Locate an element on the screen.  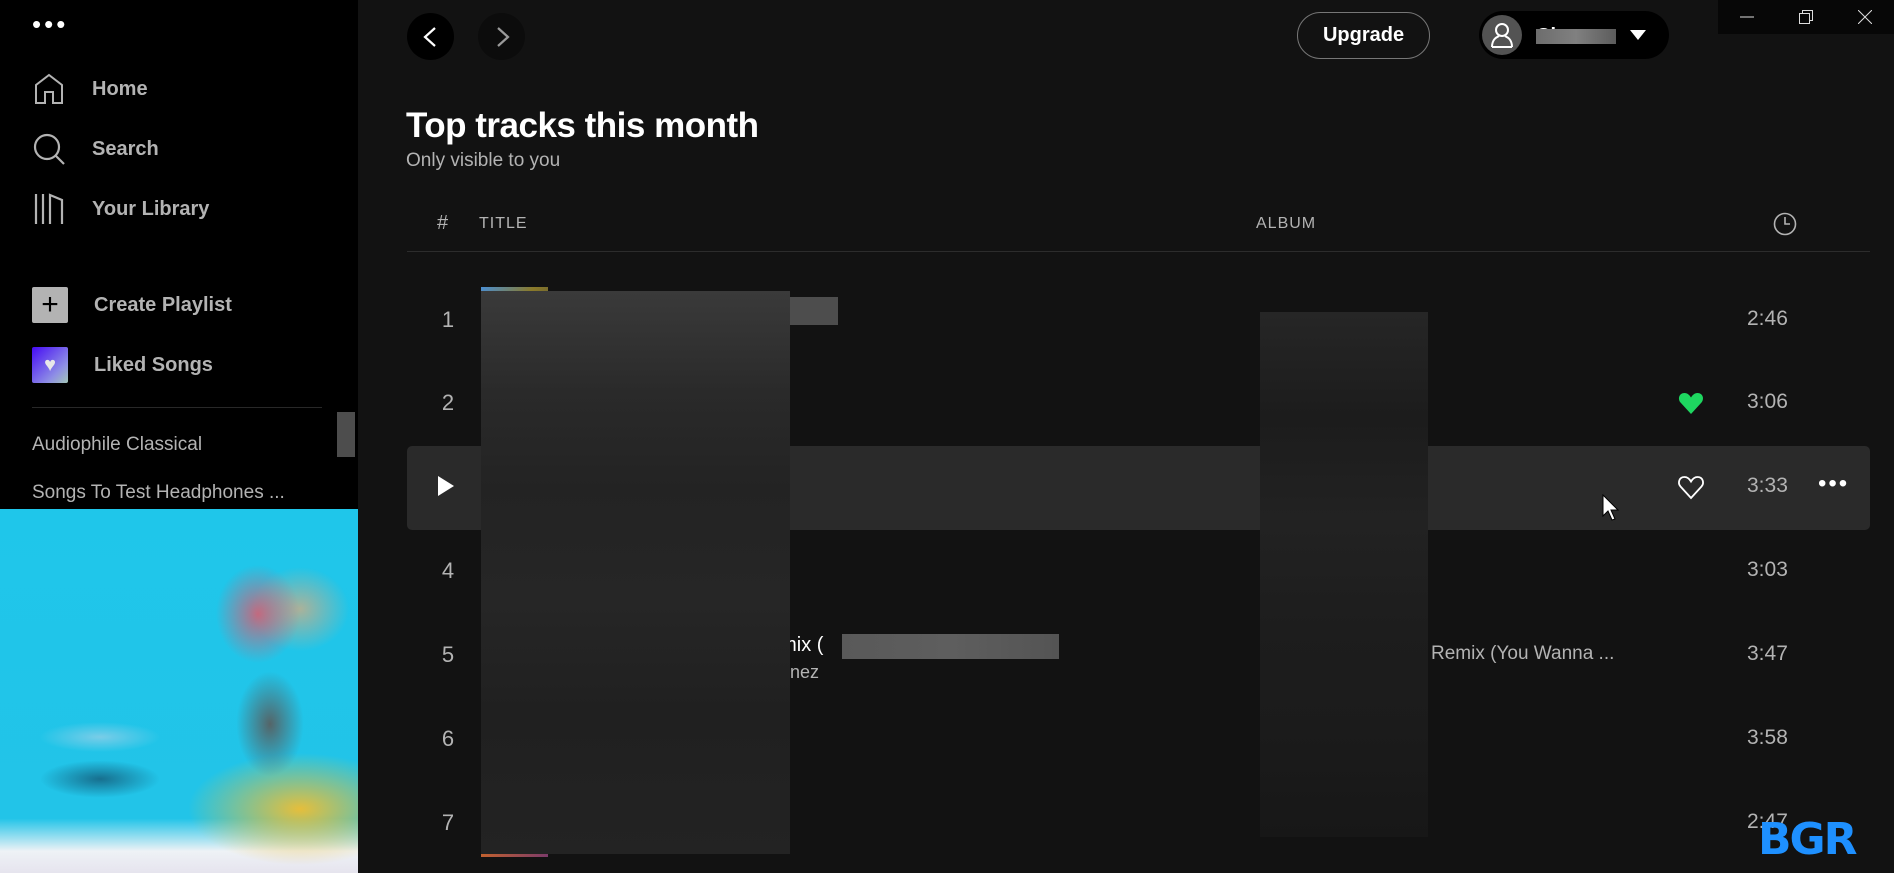
sidebar-divider is located at coordinates (177, 407).